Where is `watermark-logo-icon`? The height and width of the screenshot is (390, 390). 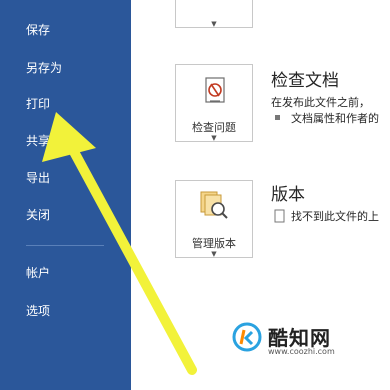
watermark-logo-icon is located at coordinates (247, 337).